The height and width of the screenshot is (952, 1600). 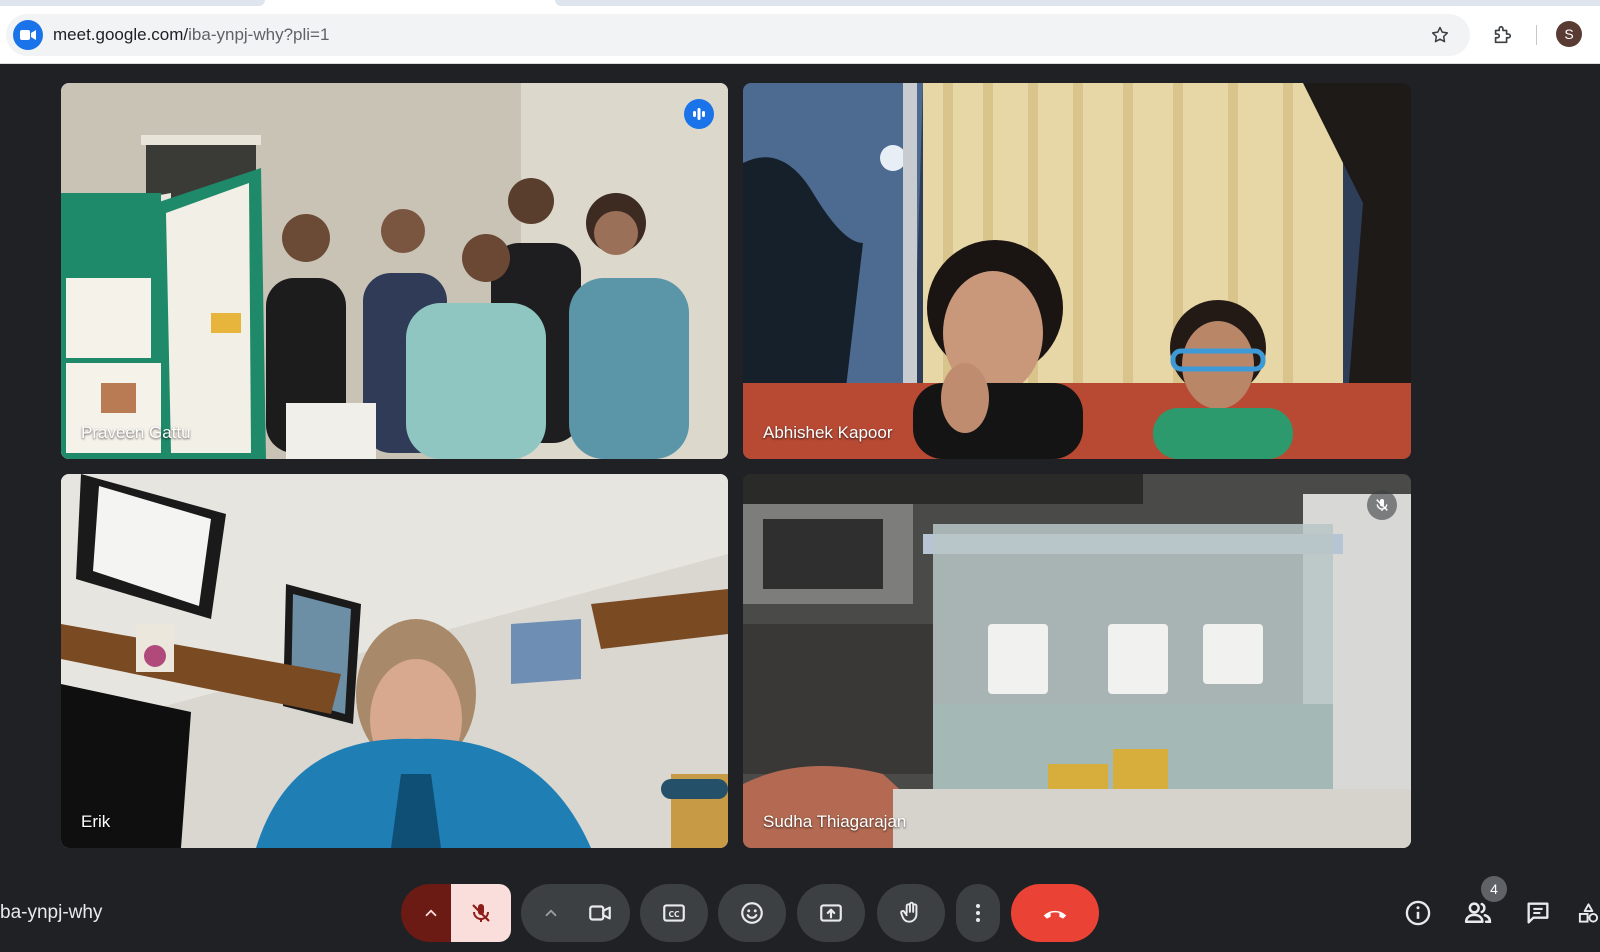 I want to click on speaking-indicator-icon, so click(x=699, y=114).